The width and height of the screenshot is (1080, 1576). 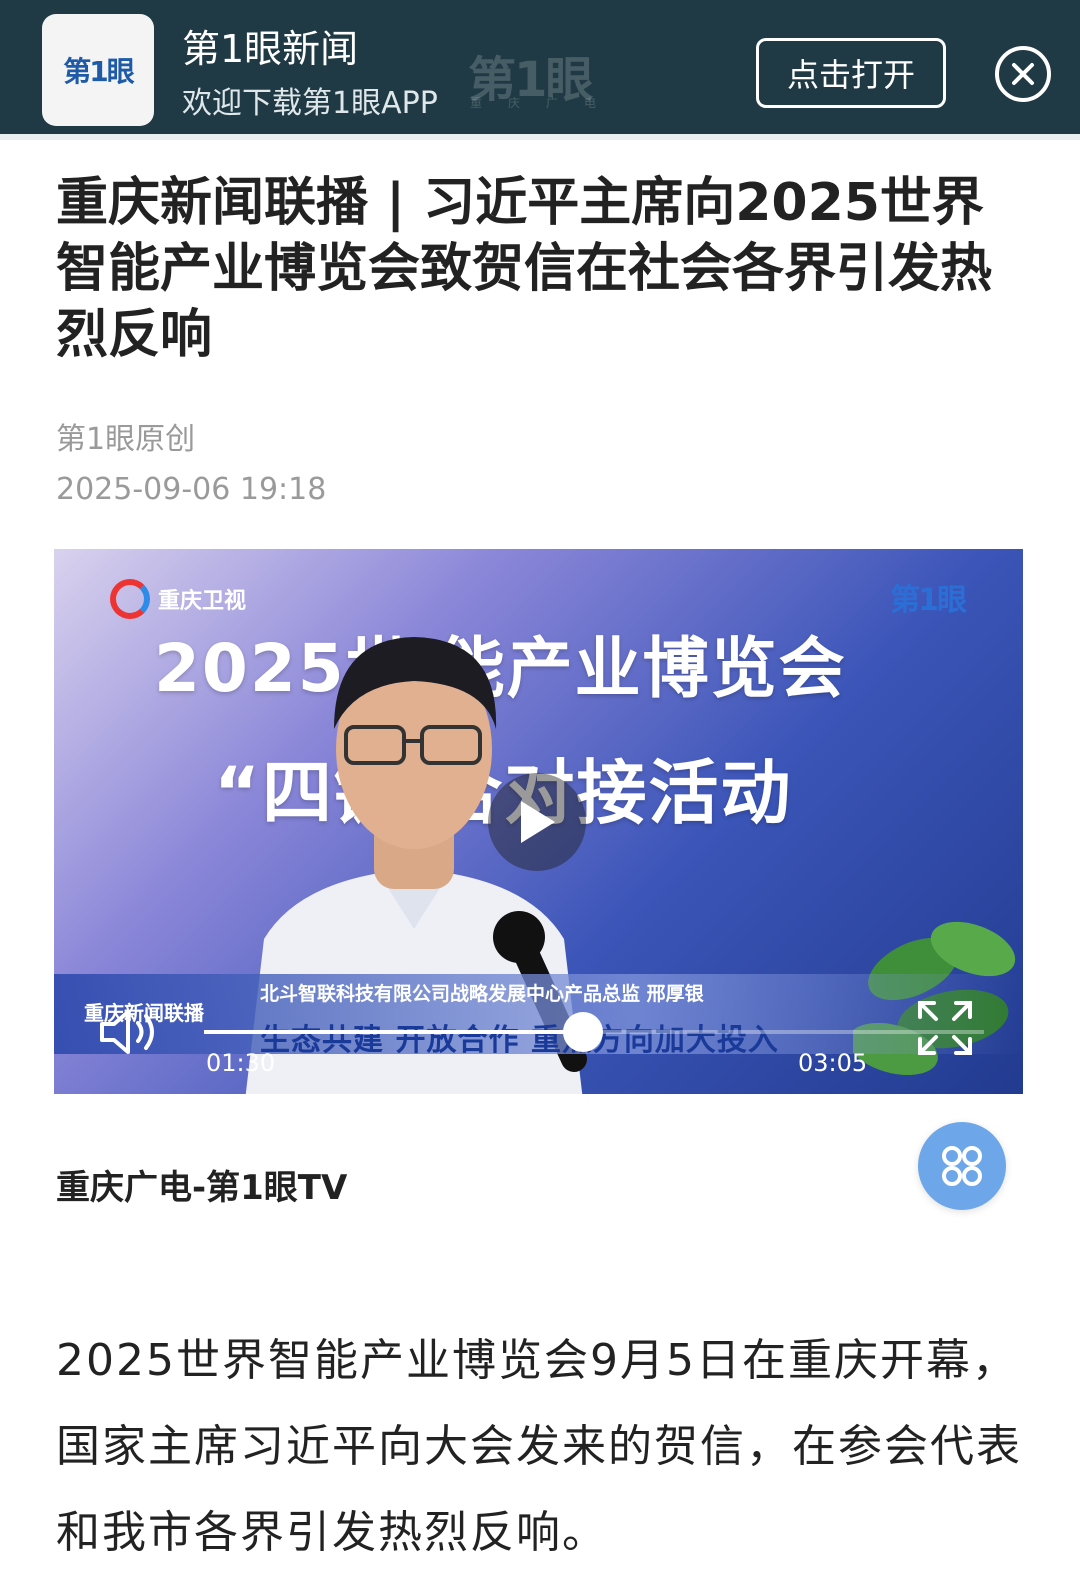 I want to click on app-logo: 第1眼, so click(x=98, y=70).